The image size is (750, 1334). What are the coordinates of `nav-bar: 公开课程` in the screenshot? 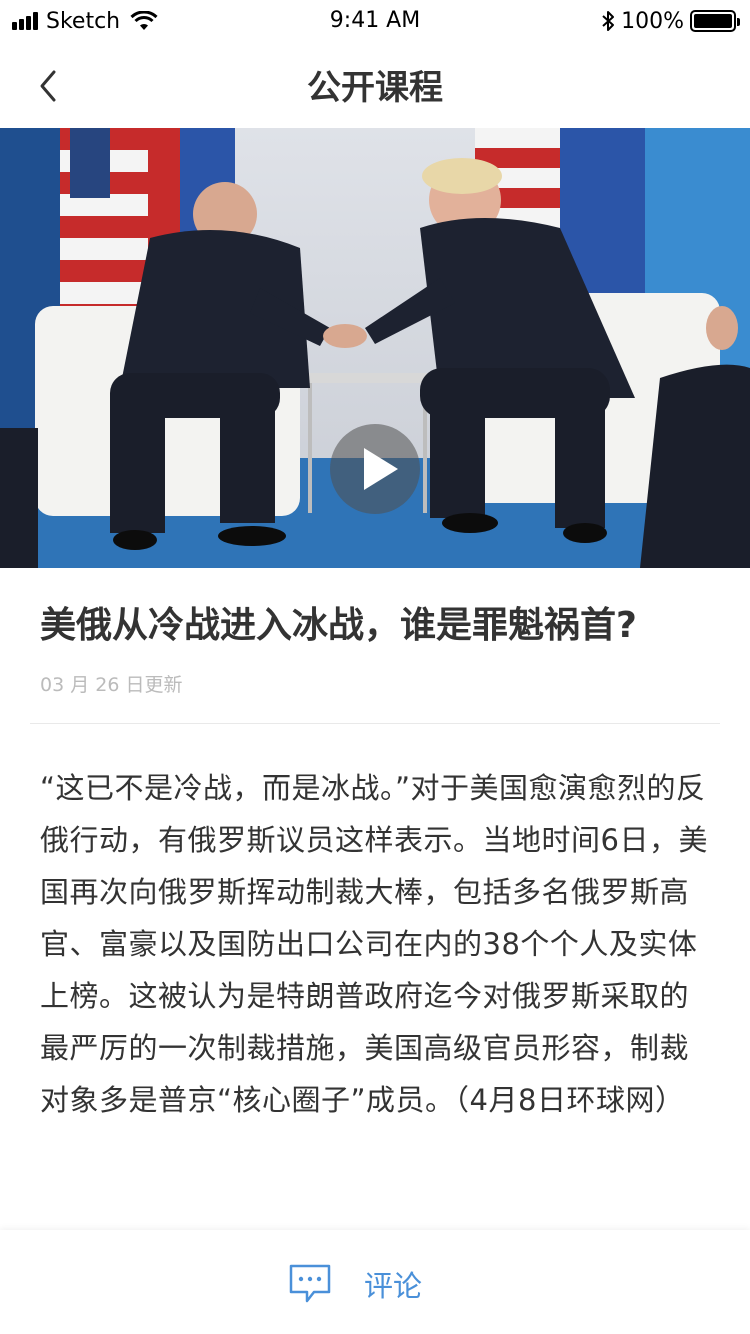 It's located at (375, 84).